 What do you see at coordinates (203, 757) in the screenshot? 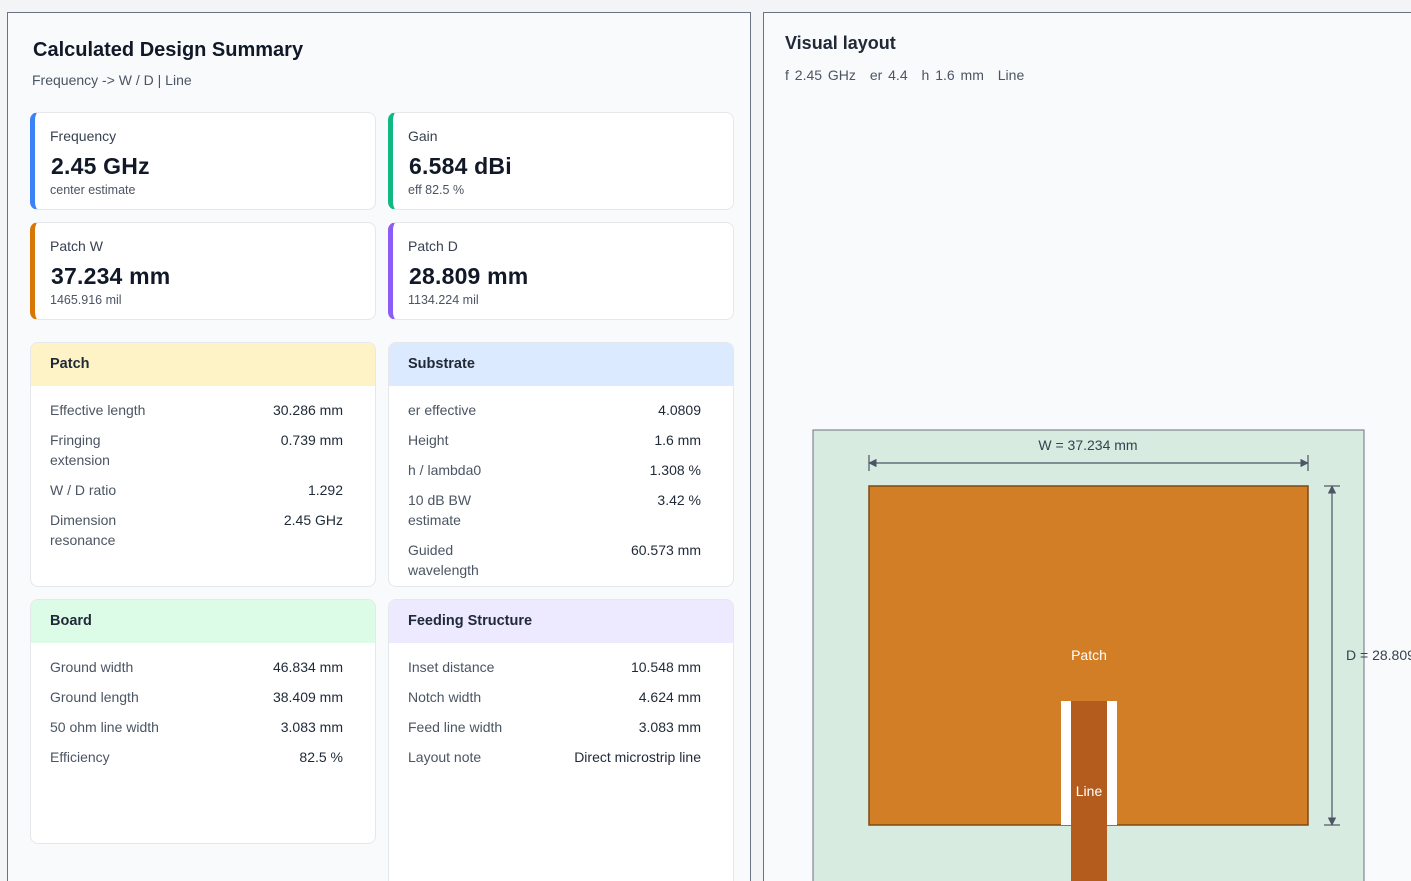
I see `property-row: Efficiency 82.5 %` at bounding box center [203, 757].